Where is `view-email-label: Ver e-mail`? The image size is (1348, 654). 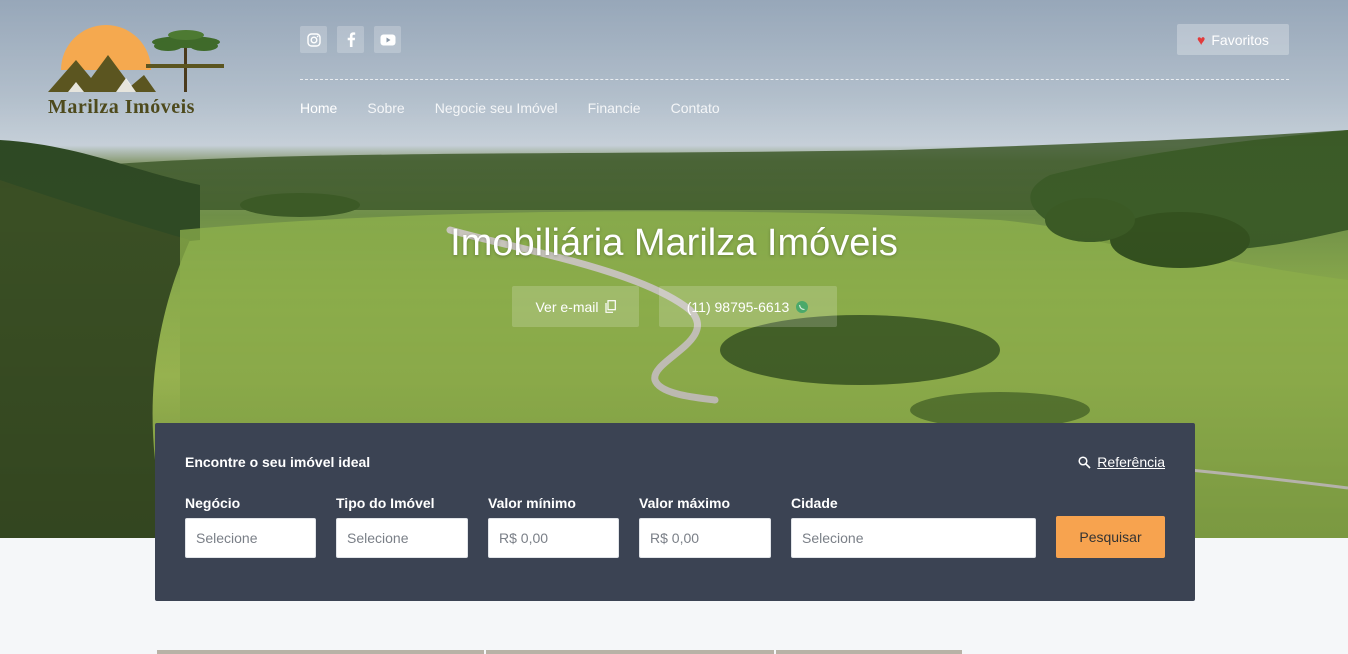
view-email-label: Ver e-mail is located at coordinates (567, 306).